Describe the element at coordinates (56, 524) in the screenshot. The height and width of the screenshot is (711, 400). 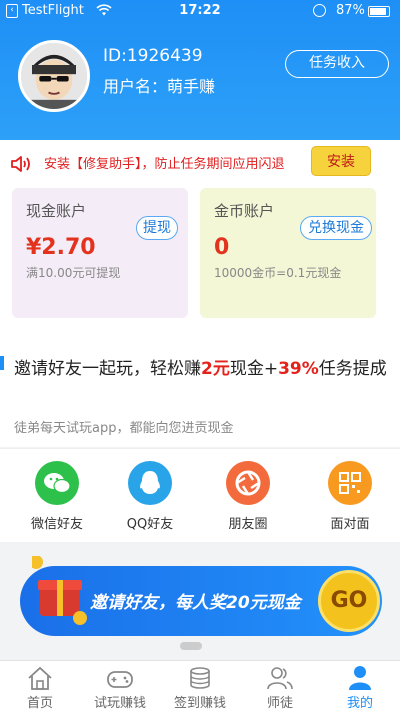
I see `share-label: 微信好友` at that location.